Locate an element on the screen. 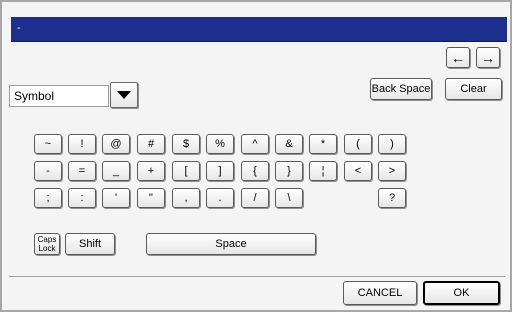  backspace-button: Back Space is located at coordinates (401, 89).